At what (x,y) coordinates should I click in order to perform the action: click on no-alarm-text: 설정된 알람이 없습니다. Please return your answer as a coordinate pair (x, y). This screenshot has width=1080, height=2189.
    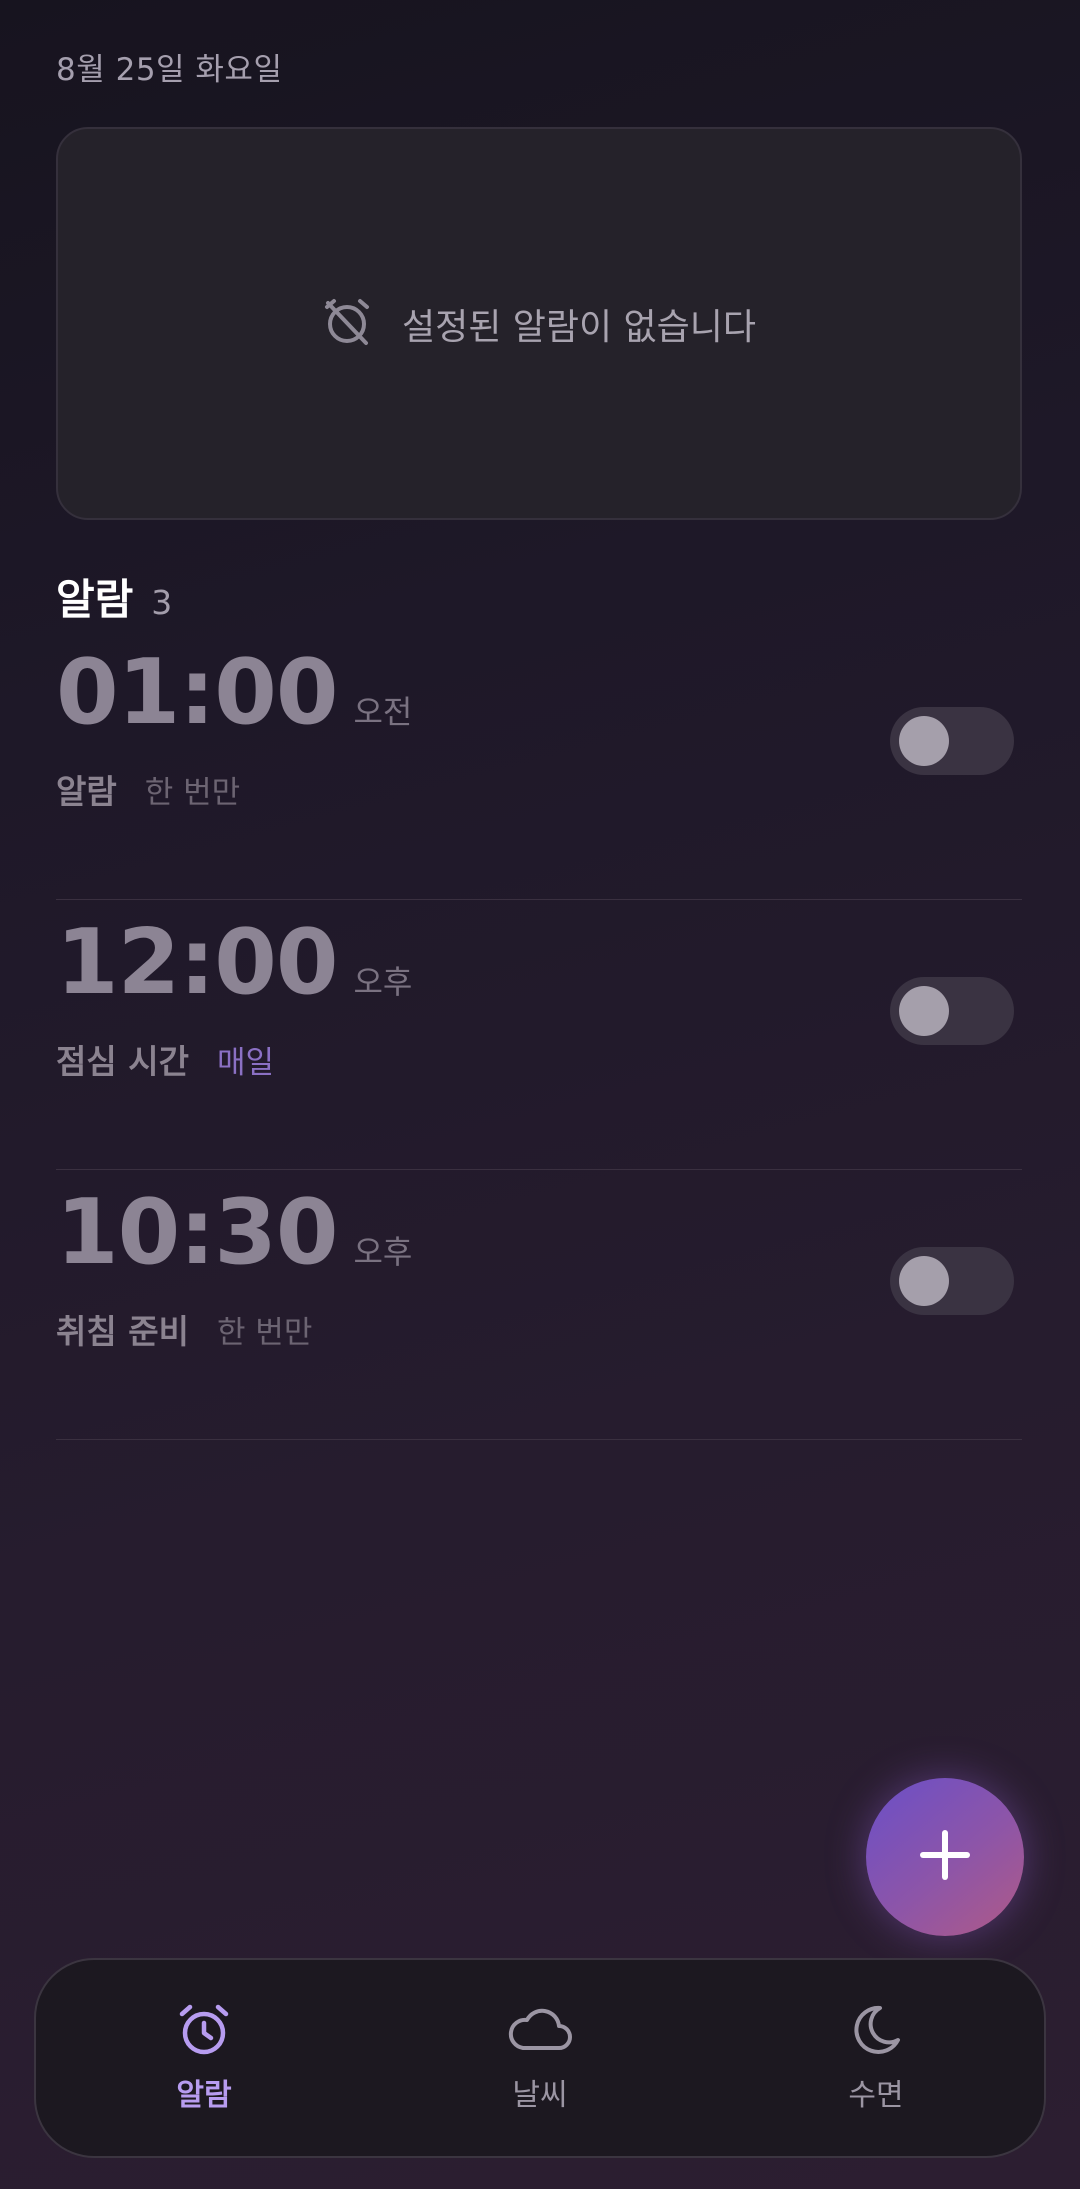
    Looking at the image, I should click on (579, 327).